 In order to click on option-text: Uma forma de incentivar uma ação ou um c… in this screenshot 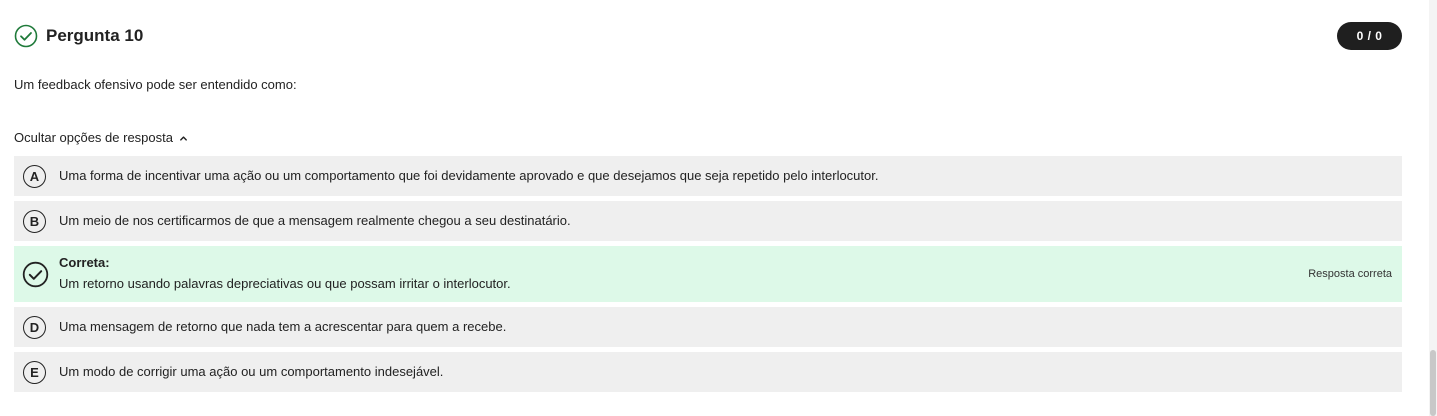, I will do `click(469, 175)`.